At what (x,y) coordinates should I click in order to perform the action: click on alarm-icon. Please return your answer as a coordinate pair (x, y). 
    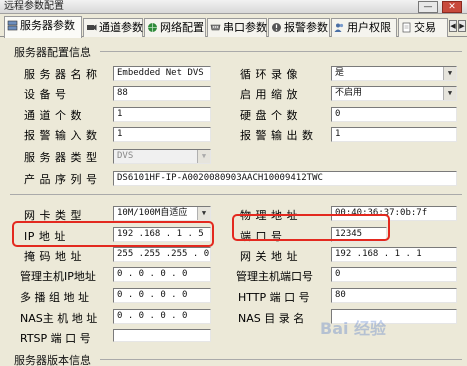
    Looking at the image, I should click on (276, 27).